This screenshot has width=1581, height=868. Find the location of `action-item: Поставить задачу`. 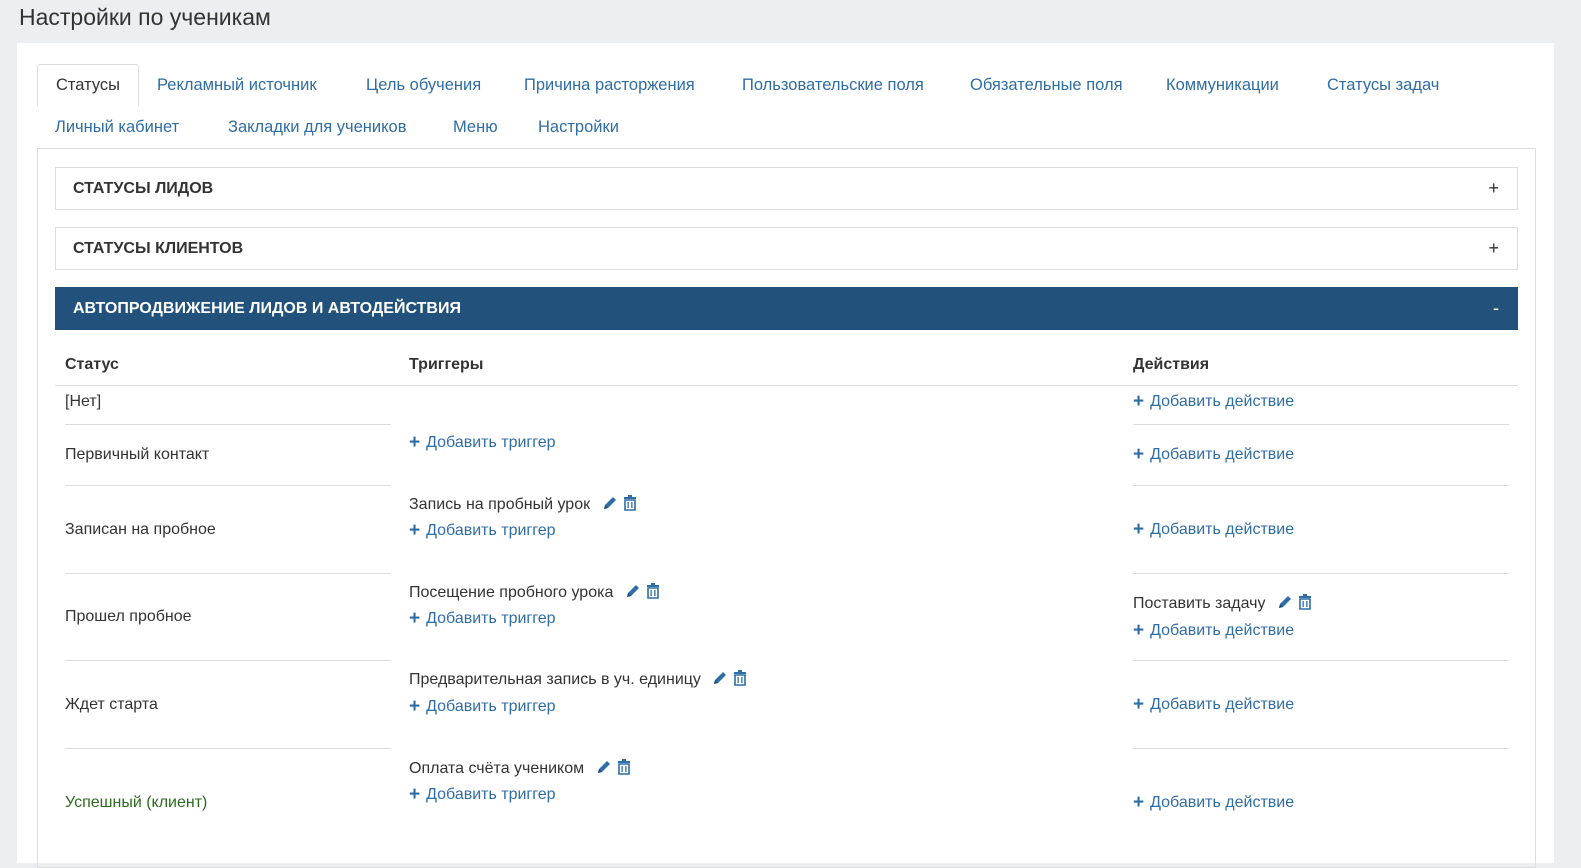

action-item: Поставить задачу is located at coordinates (1222, 605).